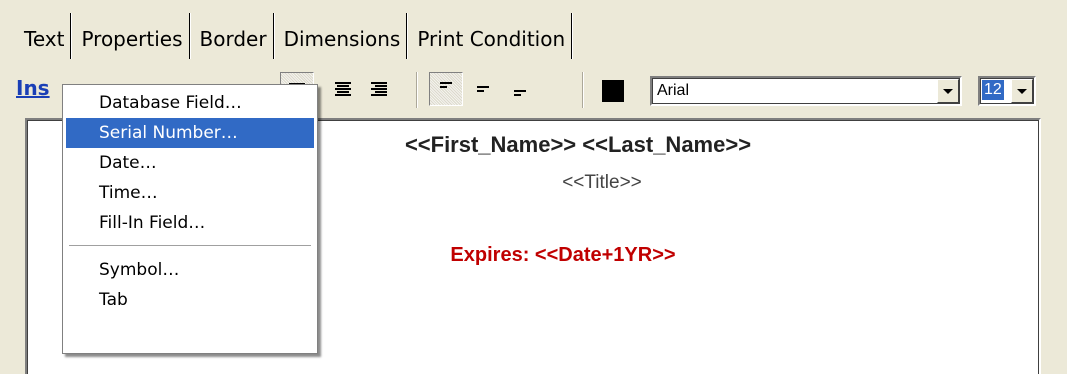  I want to click on tab-dimensions: Dimensions, so click(343, 36).